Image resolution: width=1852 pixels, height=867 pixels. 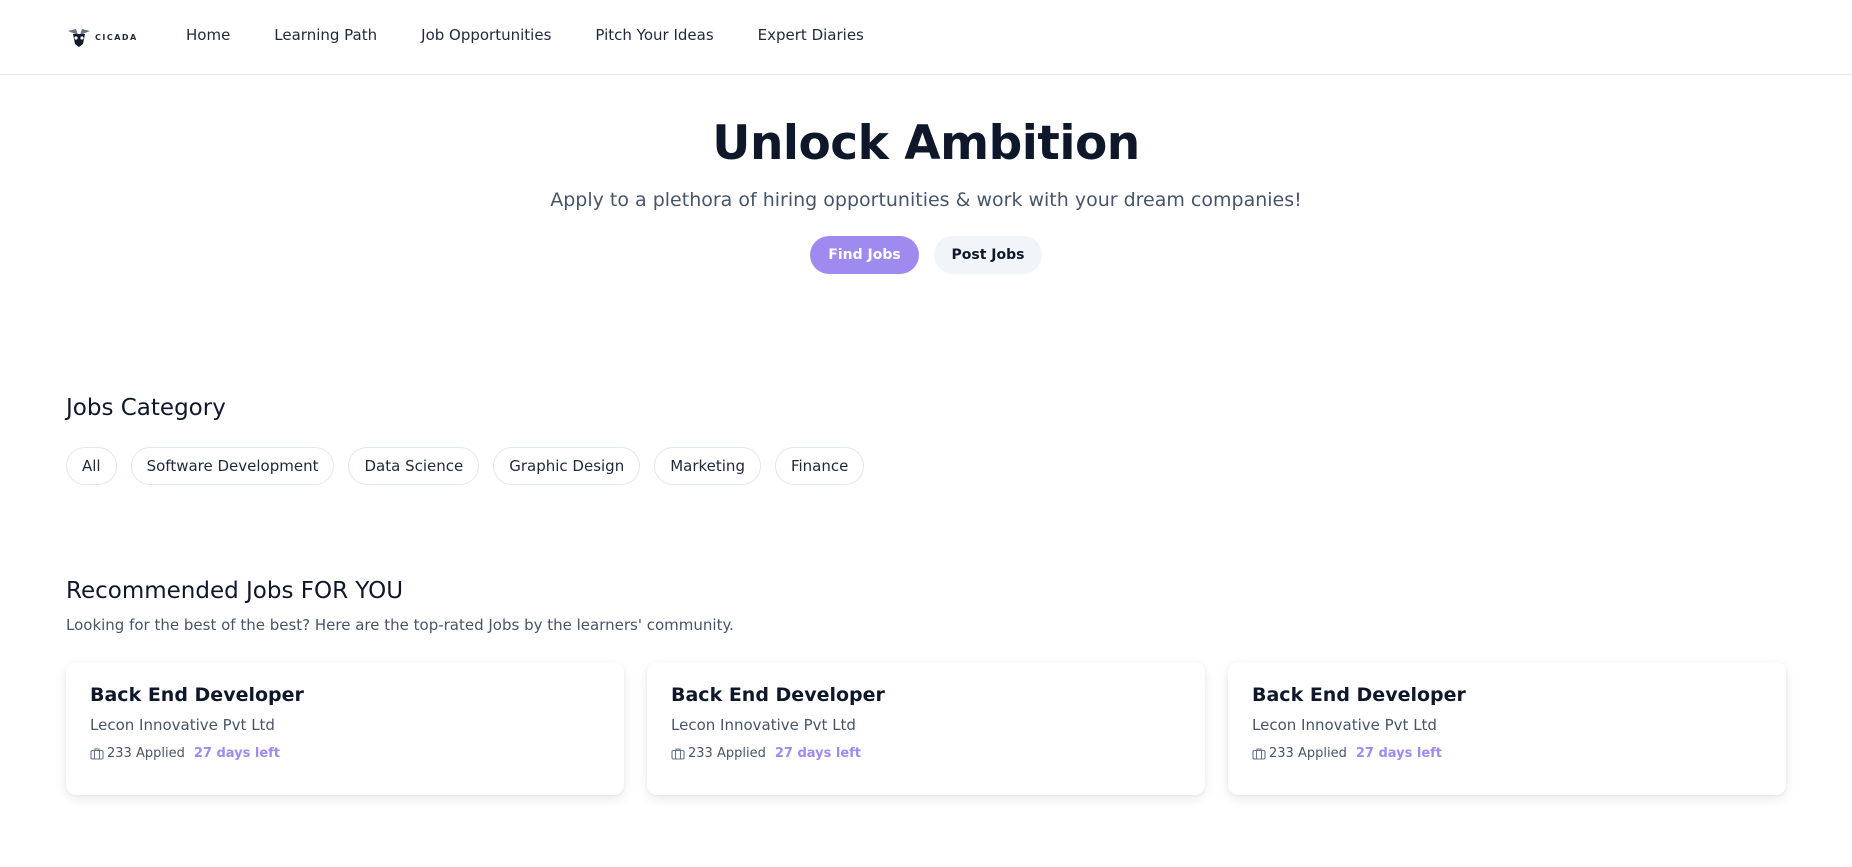 I want to click on nav-link-learning-path: Learning Path, so click(x=325, y=35).